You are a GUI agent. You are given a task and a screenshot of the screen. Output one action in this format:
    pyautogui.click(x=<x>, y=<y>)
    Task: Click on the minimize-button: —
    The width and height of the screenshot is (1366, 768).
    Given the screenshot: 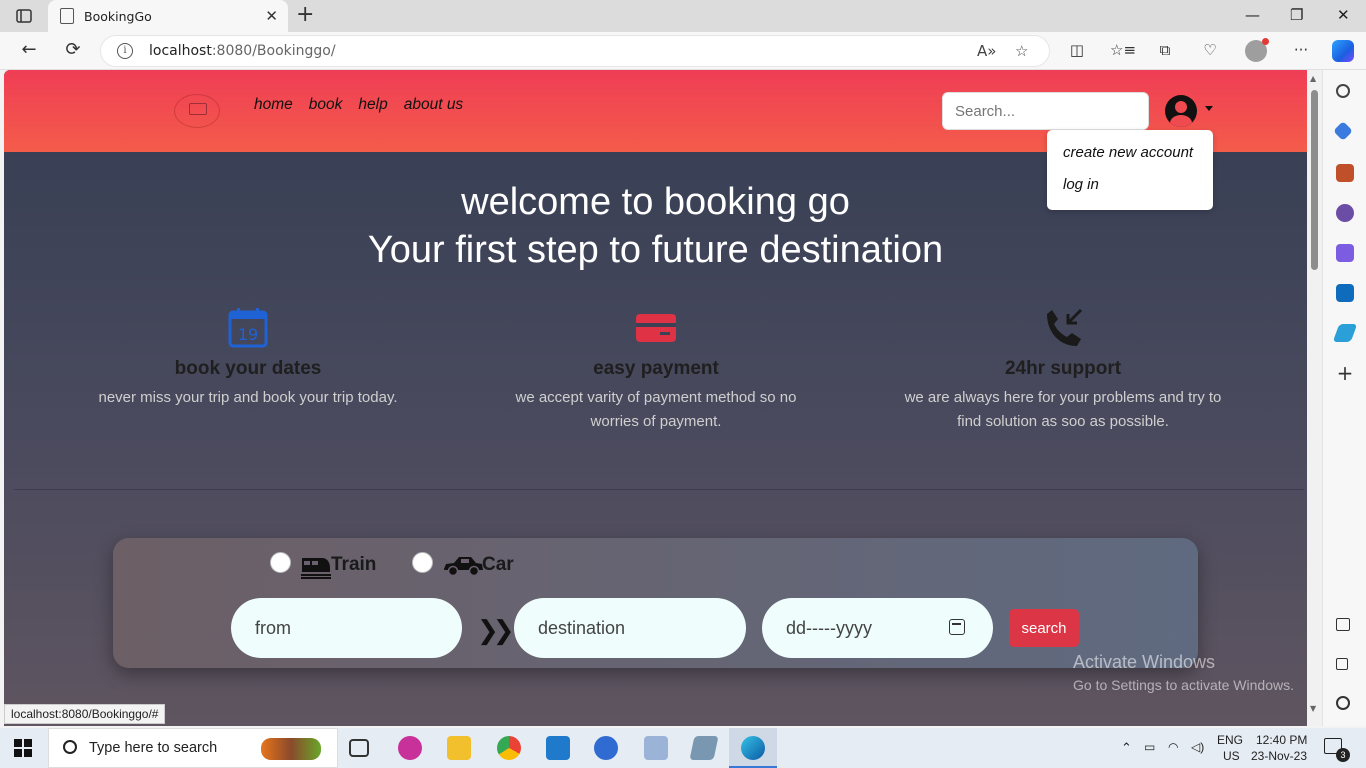 What is the action you would take?
    pyautogui.click(x=1252, y=15)
    